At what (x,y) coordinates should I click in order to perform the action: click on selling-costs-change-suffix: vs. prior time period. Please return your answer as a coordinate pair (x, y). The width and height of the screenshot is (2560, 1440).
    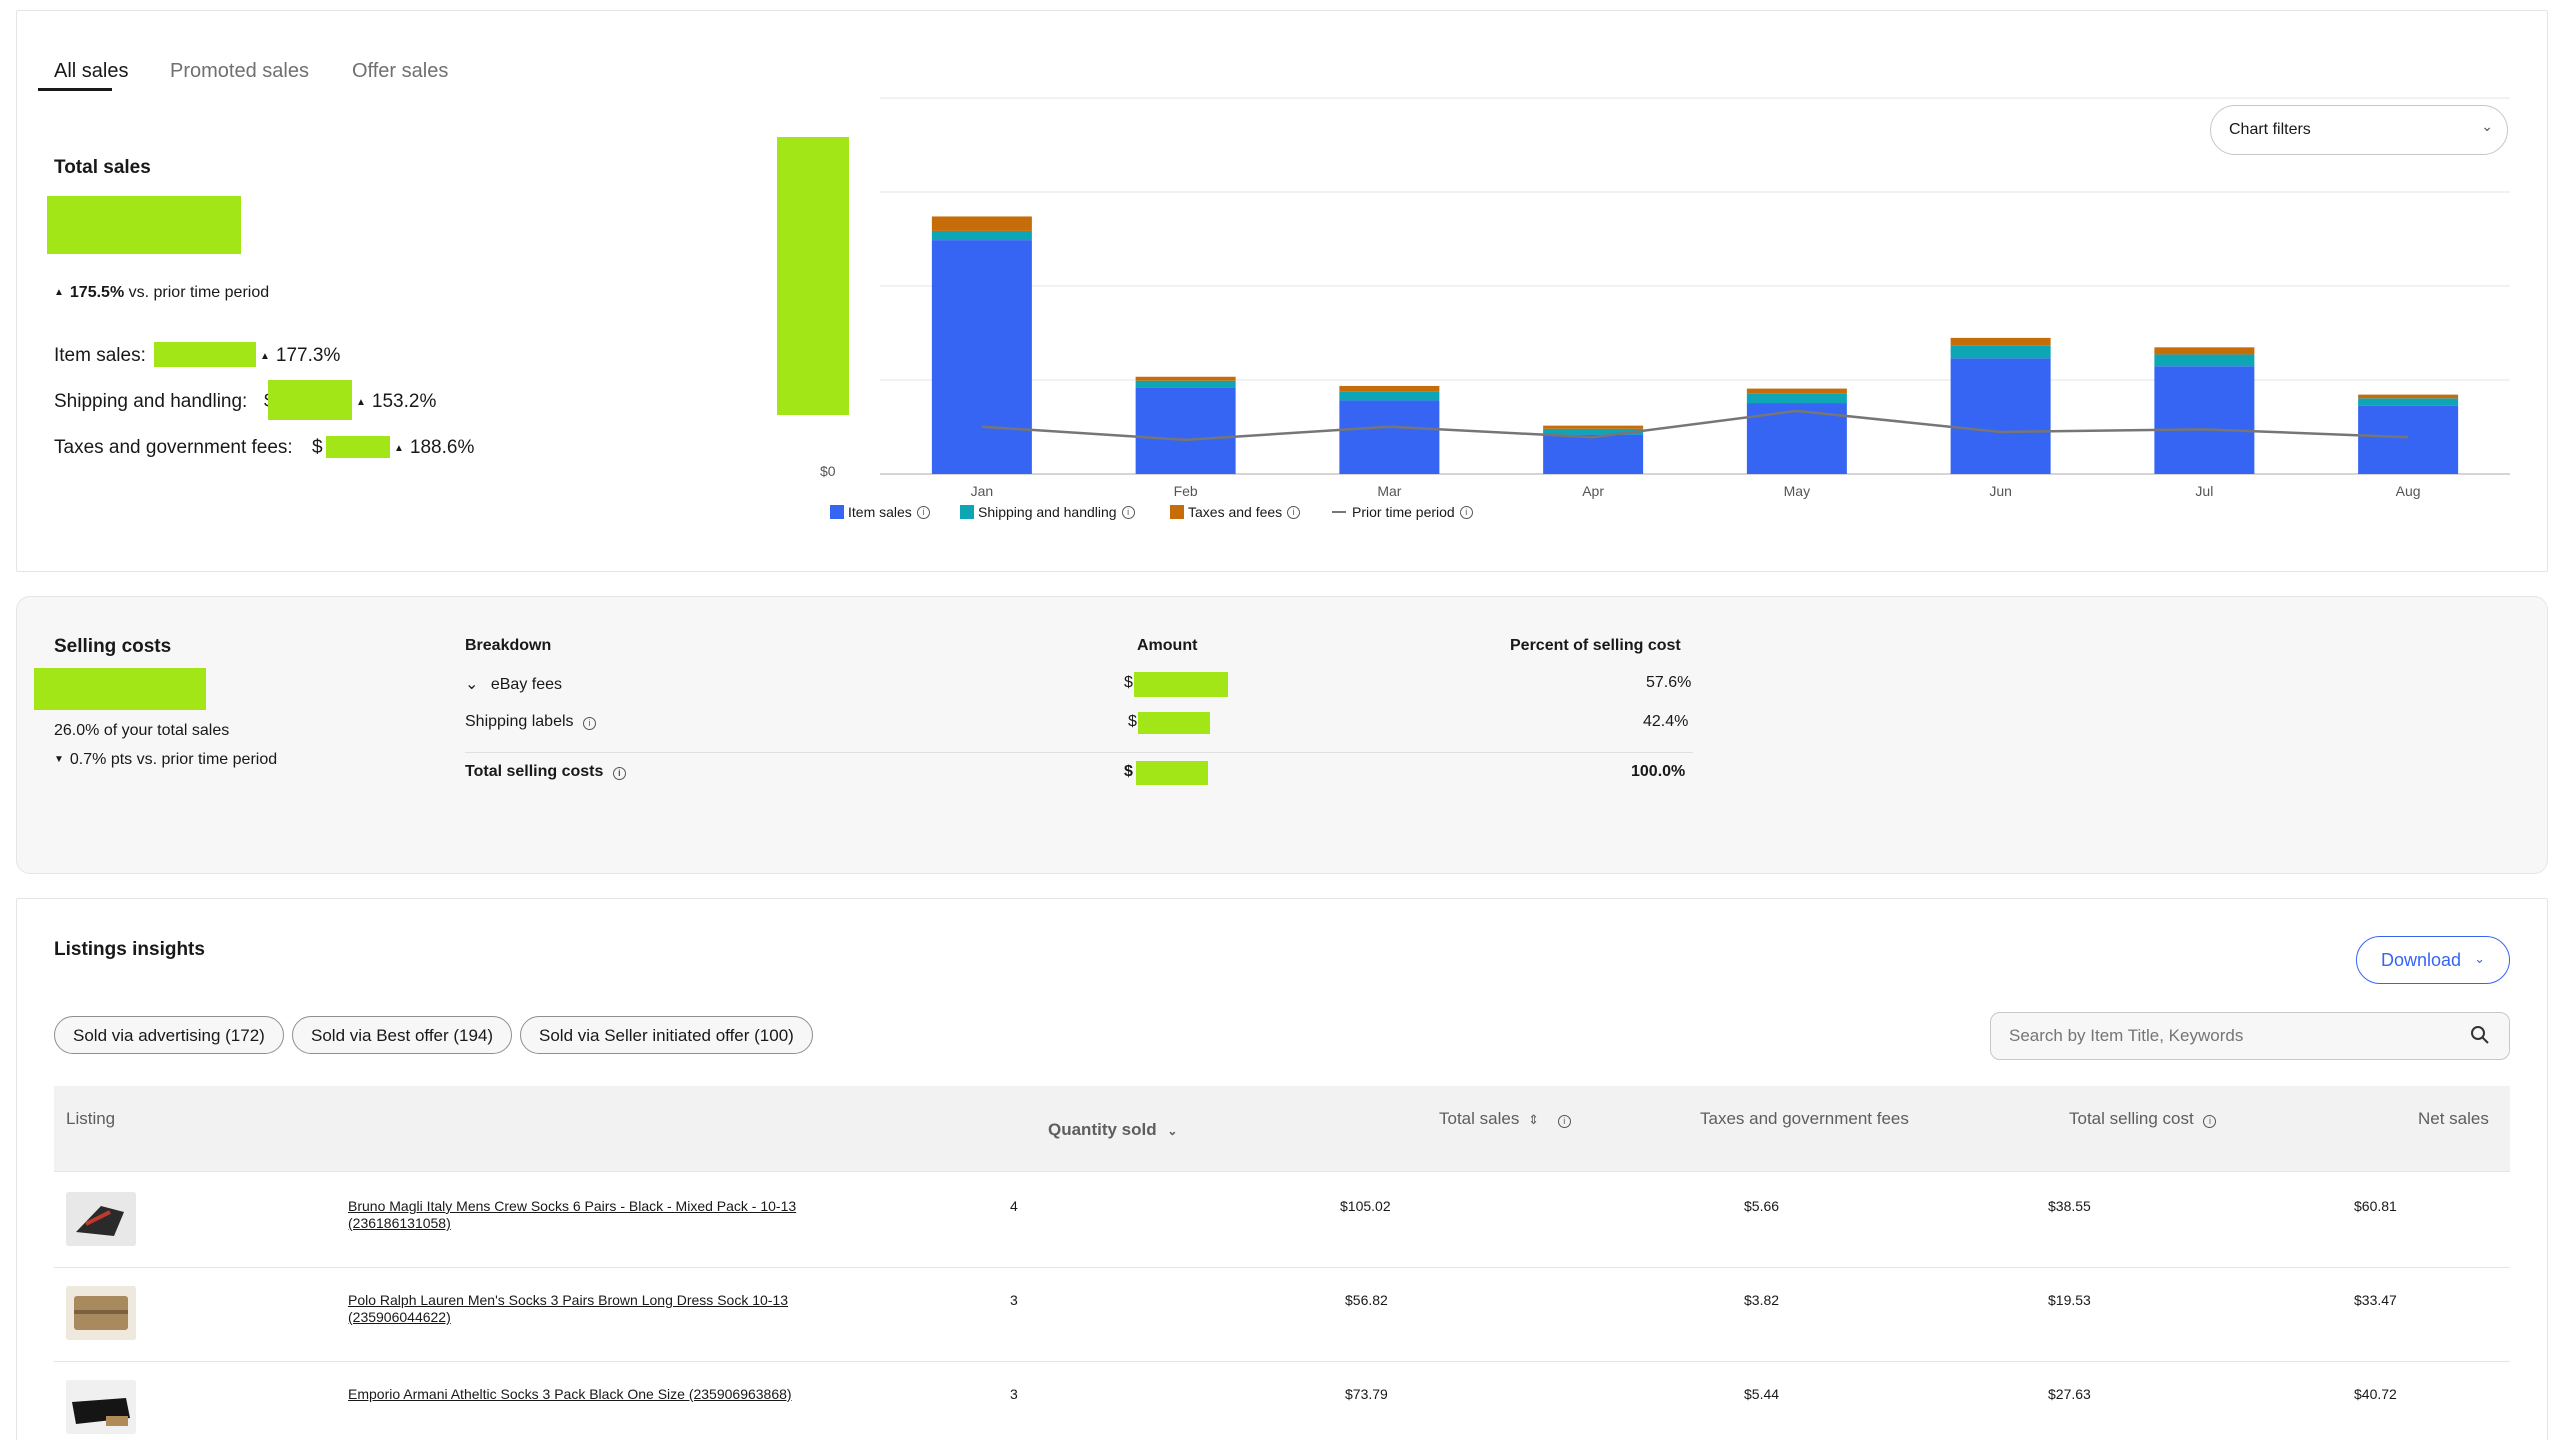
    Looking at the image, I should click on (207, 759).